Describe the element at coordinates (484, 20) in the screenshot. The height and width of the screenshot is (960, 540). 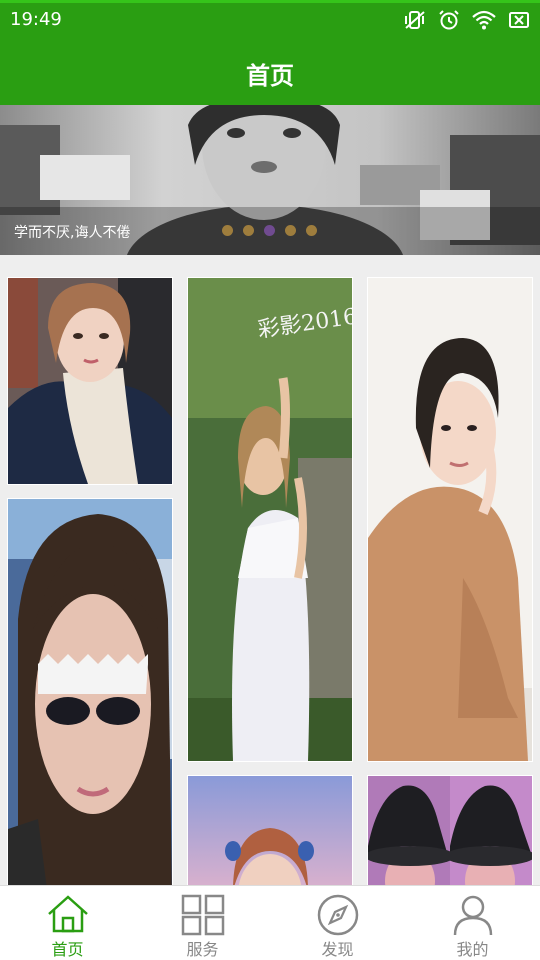
I see `wifi-icon` at that location.